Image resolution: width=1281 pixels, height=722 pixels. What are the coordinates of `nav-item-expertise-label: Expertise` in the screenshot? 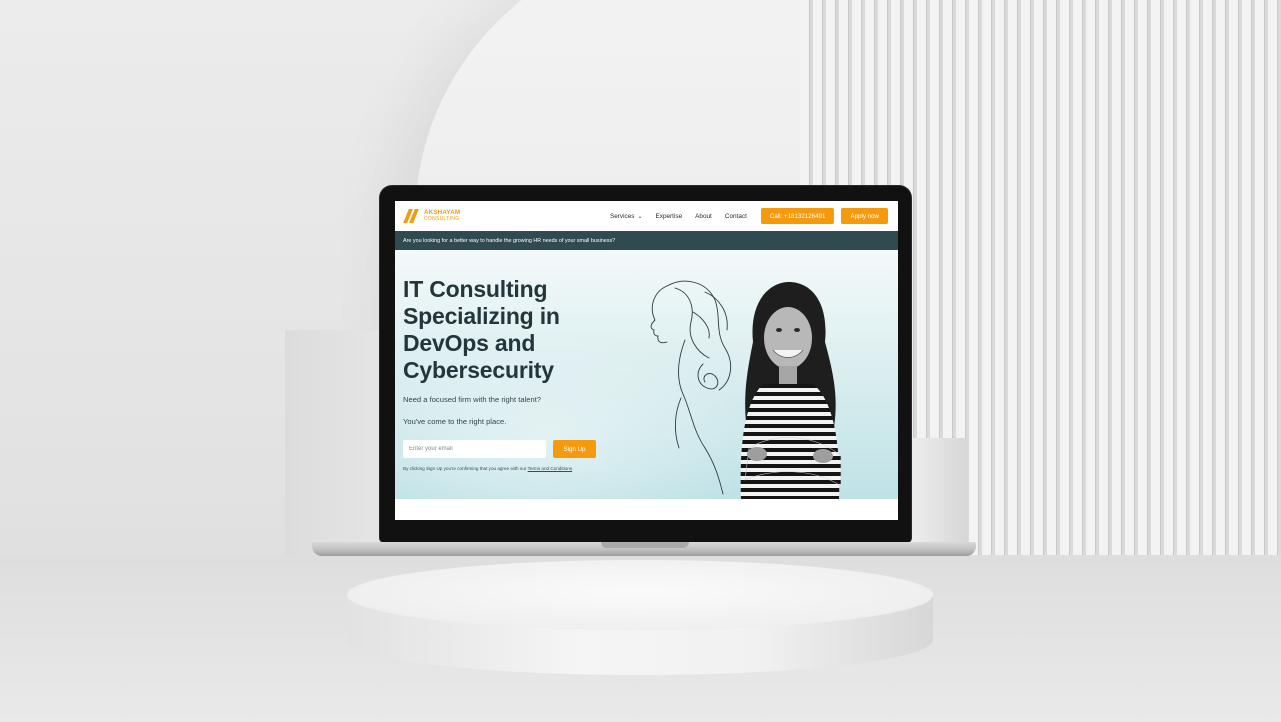 It's located at (669, 216).